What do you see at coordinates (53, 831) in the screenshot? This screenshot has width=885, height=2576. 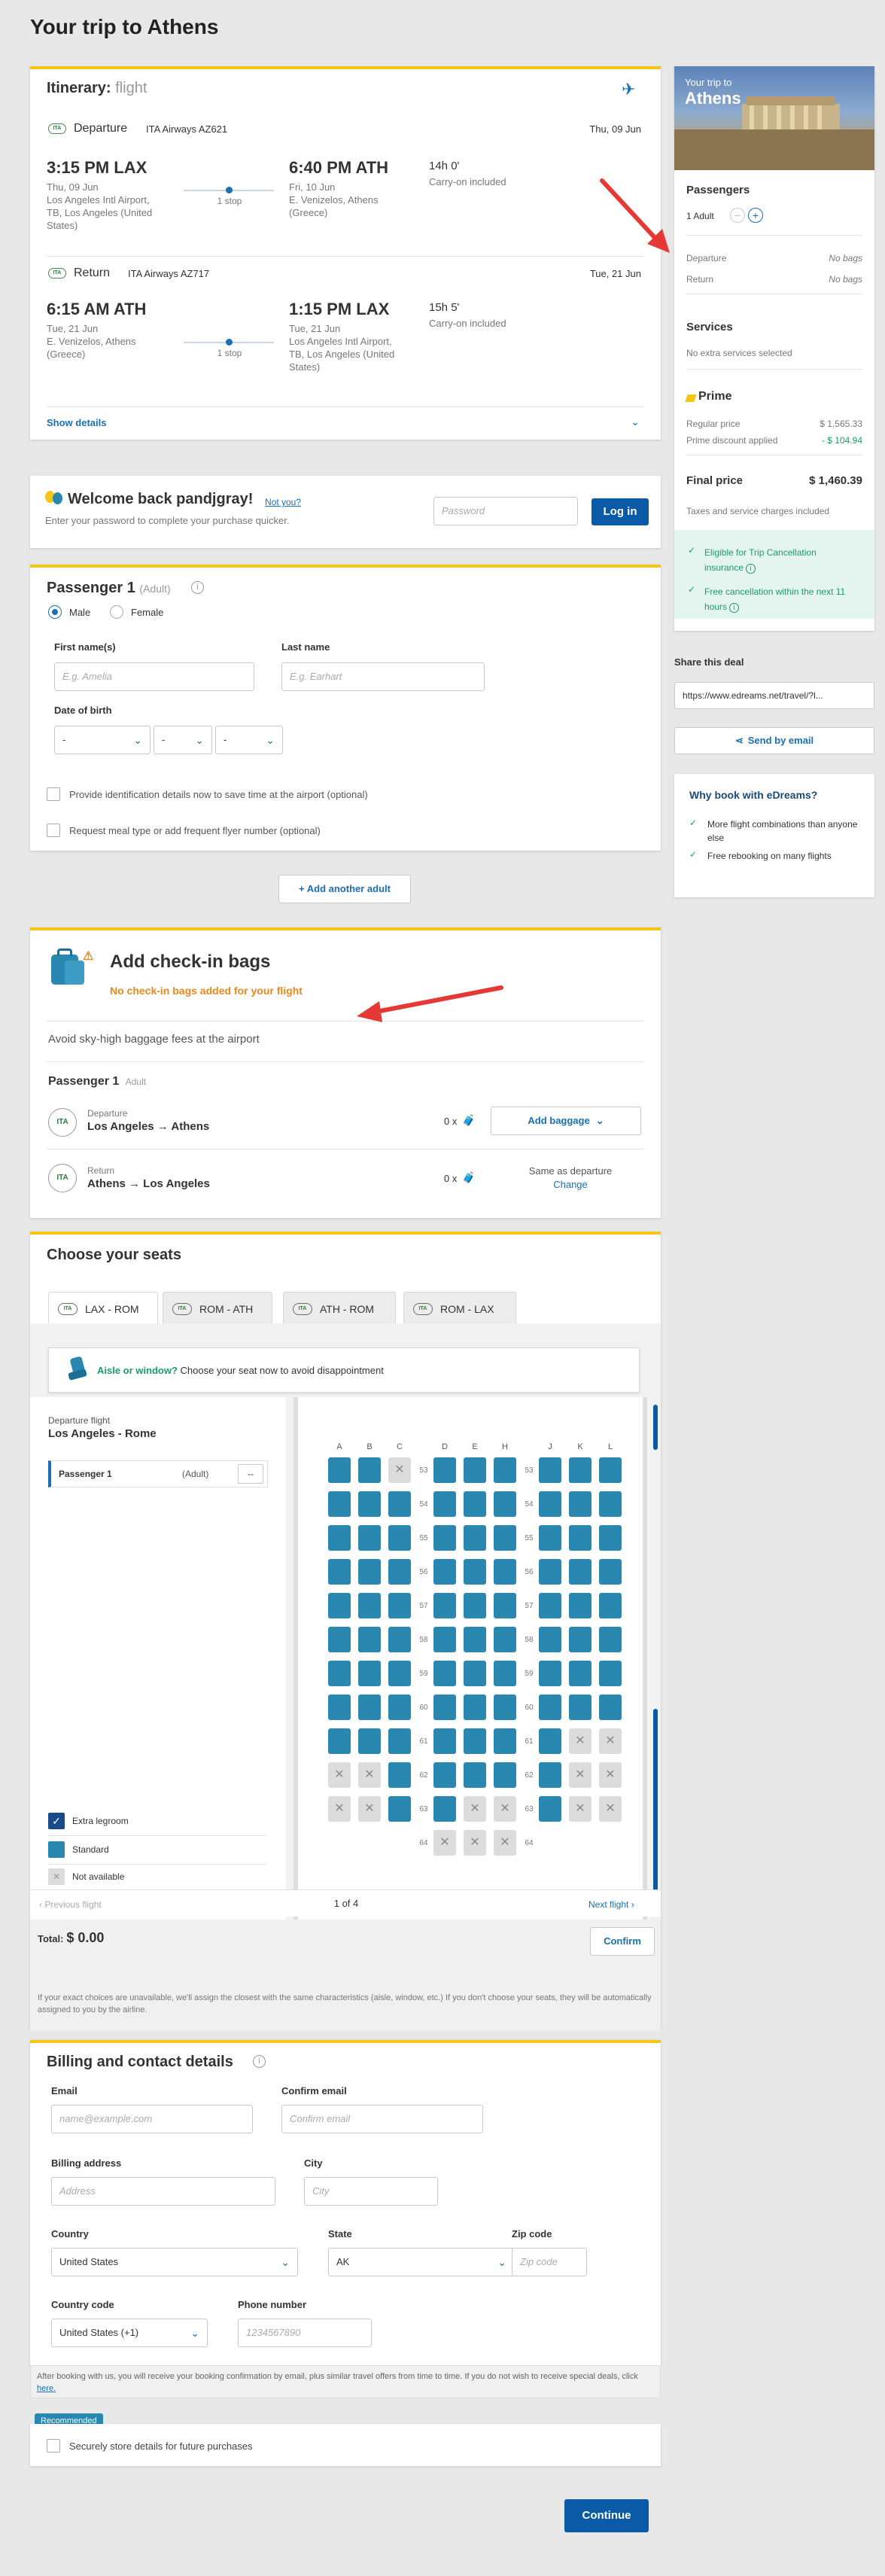 I see `meal-checkbox` at bounding box center [53, 831].